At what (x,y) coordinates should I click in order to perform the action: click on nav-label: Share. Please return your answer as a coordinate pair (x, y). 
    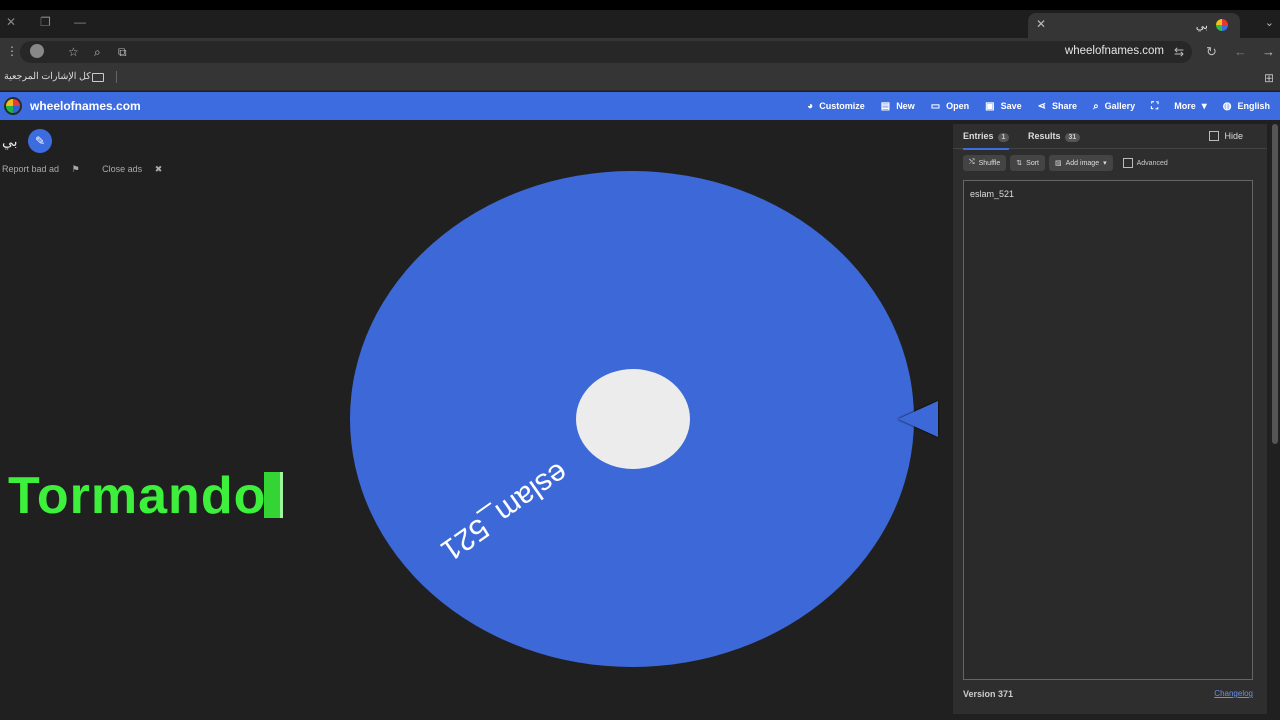
    Looking at the image, I should click on (1065, 106).